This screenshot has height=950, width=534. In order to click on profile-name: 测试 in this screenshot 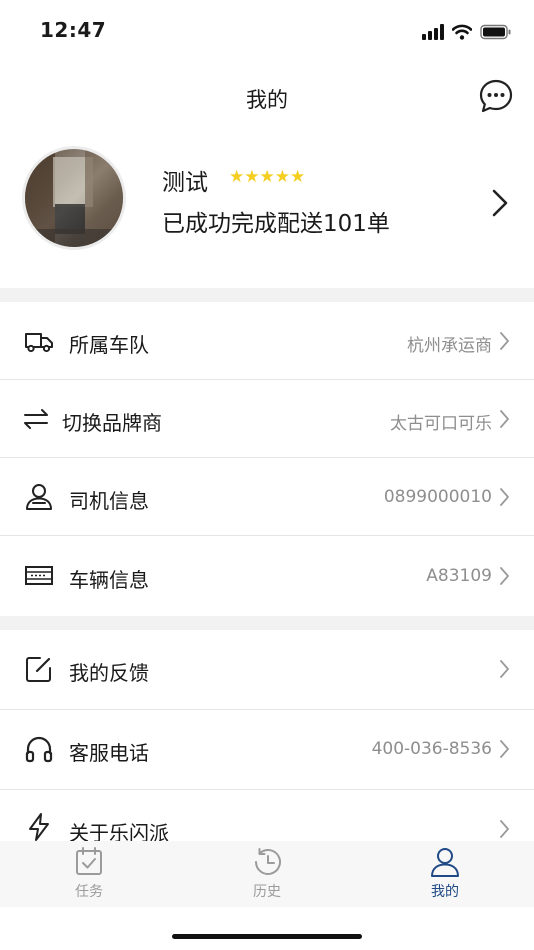, I will do `click(185, 183)`.